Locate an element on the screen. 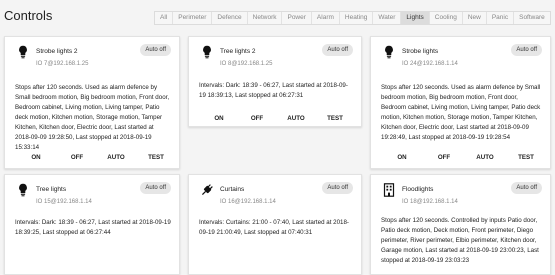 This screenshot has width=555, height=275. card-title: Curtains is located at coordinates (232, 189).